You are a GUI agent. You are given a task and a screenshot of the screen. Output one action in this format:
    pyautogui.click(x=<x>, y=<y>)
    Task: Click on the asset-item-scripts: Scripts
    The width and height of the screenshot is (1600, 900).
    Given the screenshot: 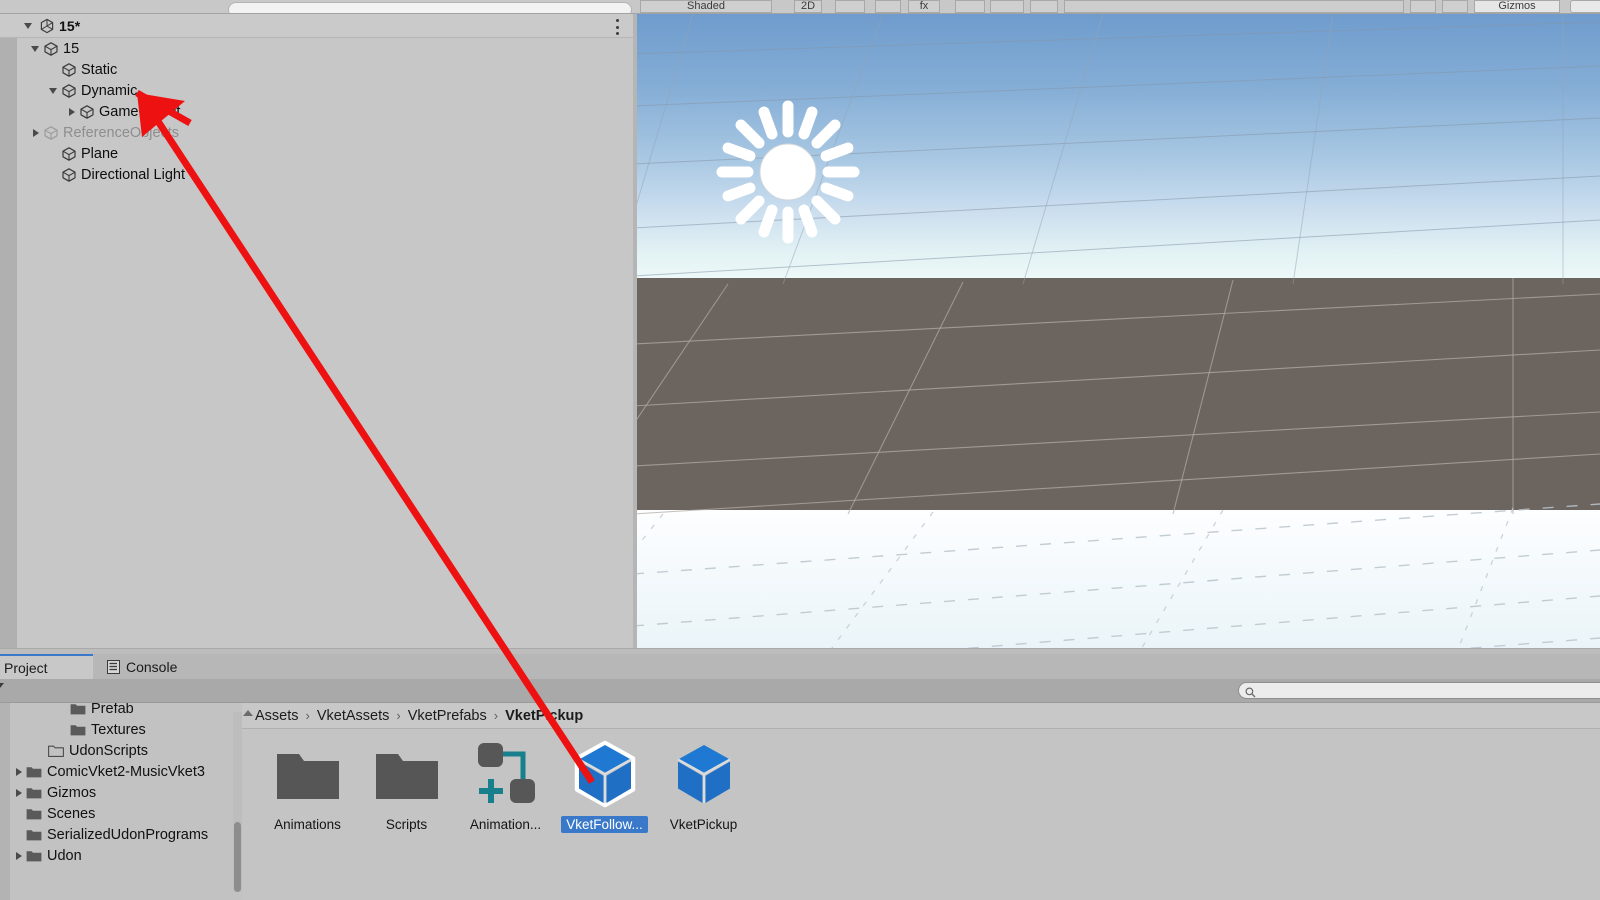 What is the action you would take?
    pyautogui.click(x=406, y=787)
    